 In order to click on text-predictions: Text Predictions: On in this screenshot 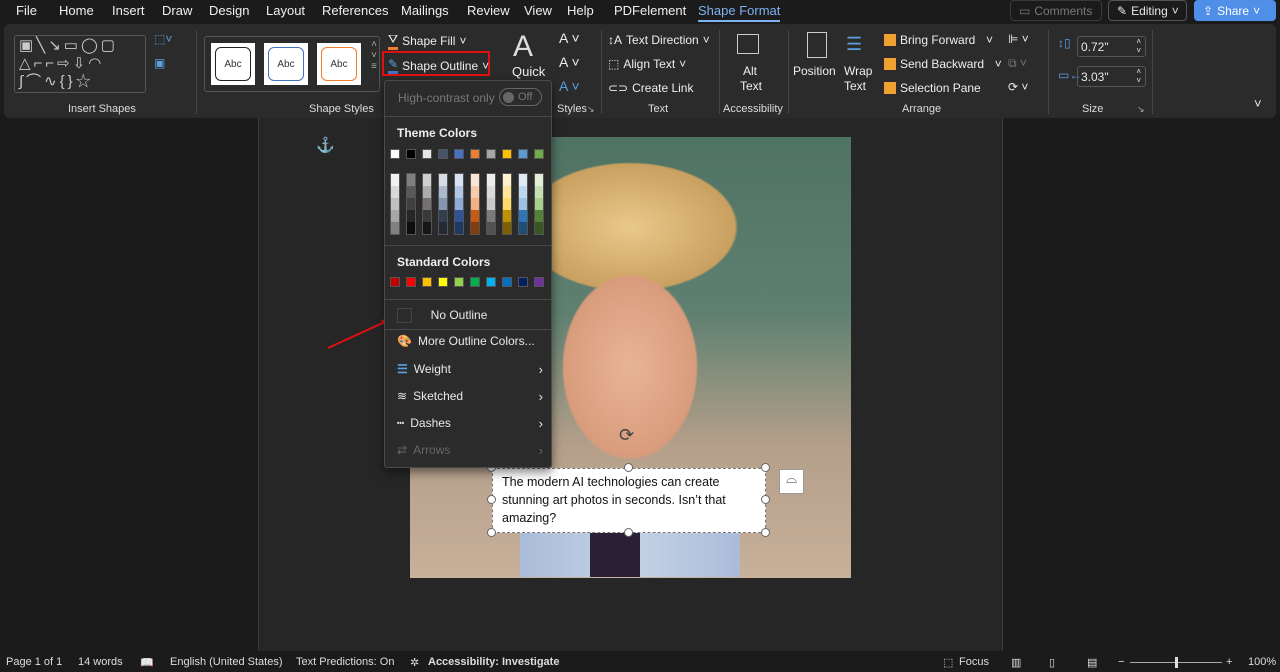, I will do `click(345, 662)`.